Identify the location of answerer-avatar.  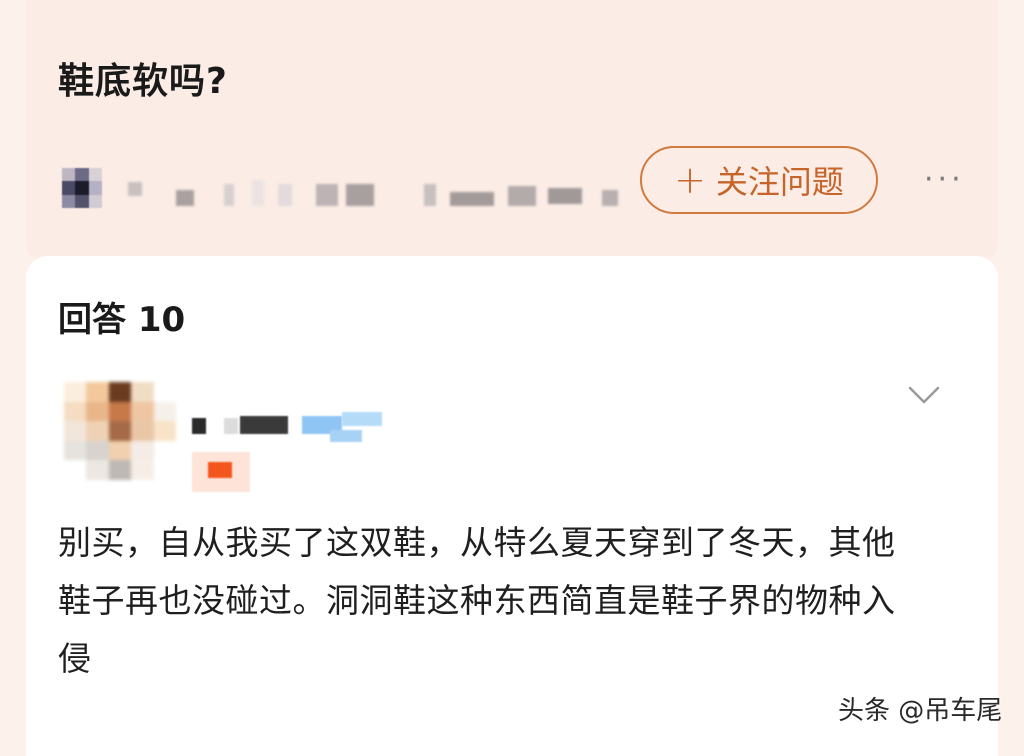
(120, 431).